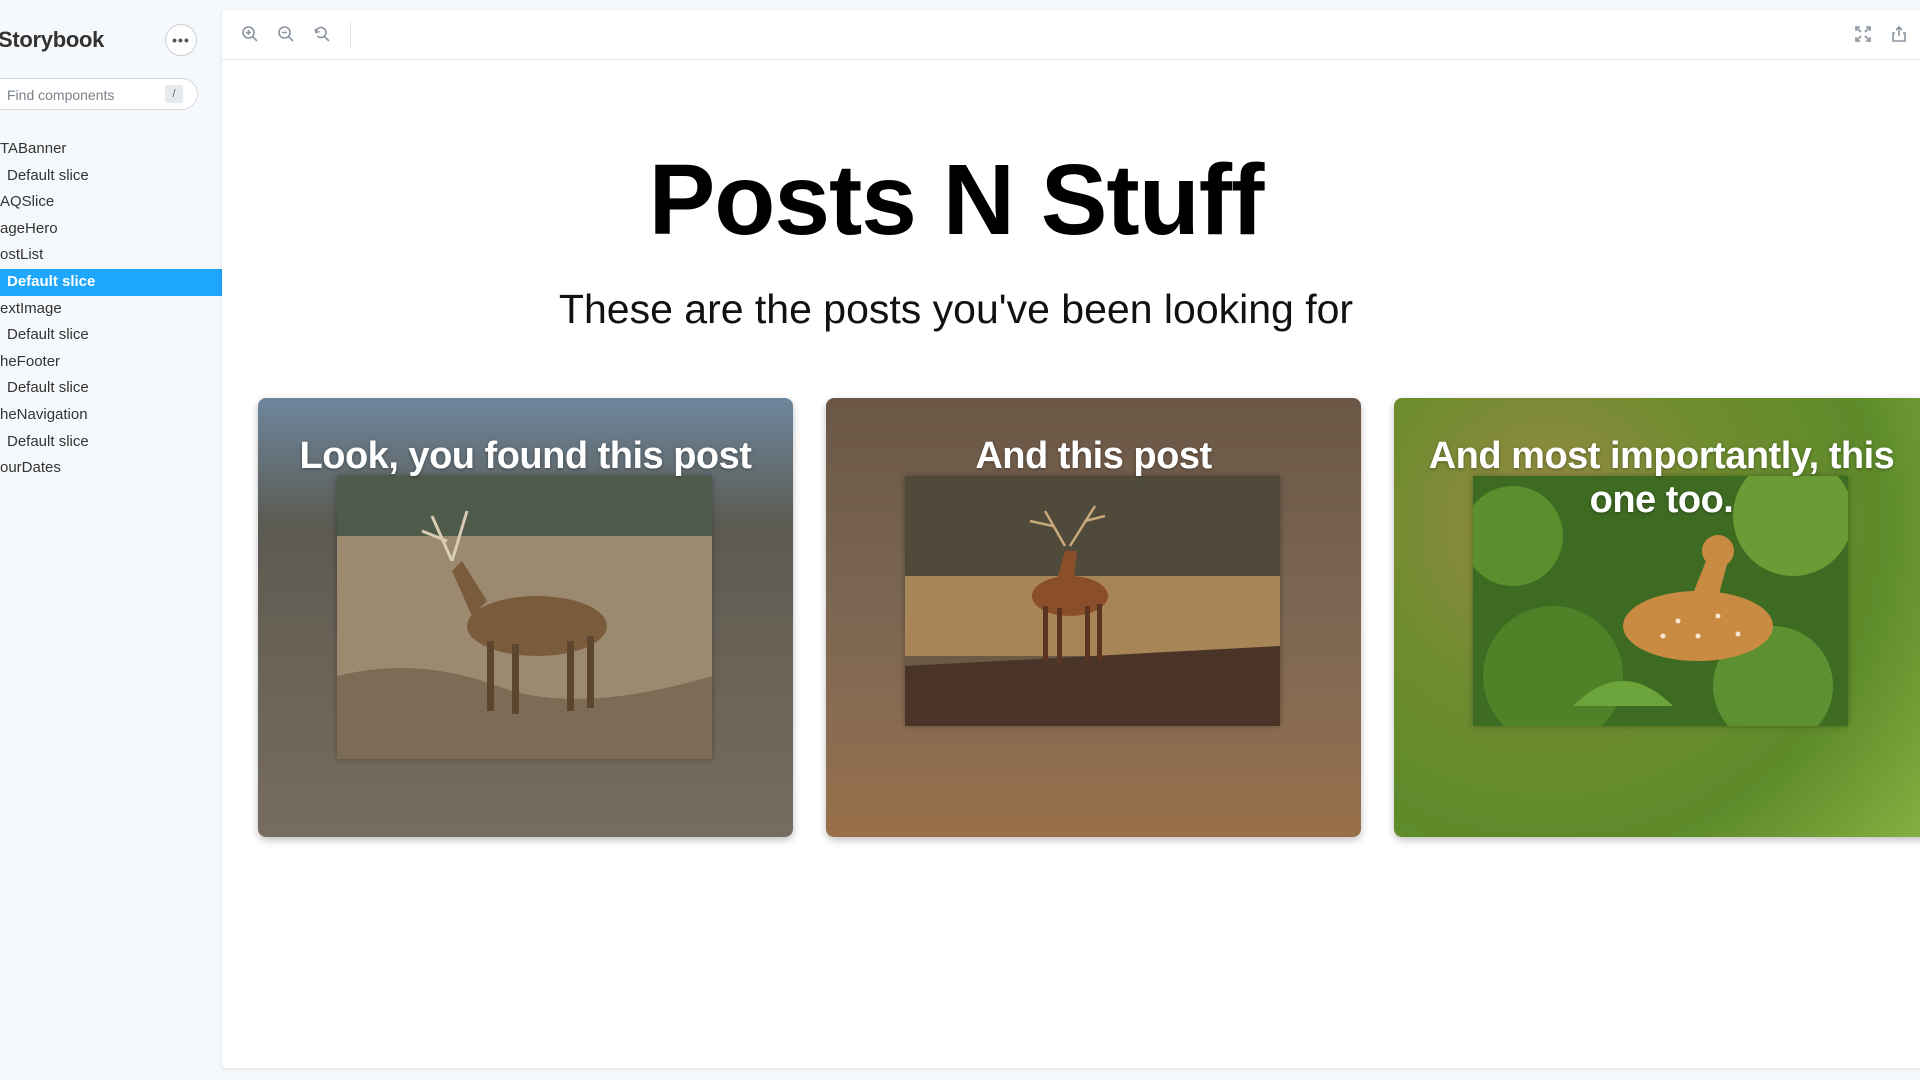  What do you see at coordinates (956, 200) in the screenshot?
I see `page-title: Posts N Stuff` at bounding box center [956, 200].